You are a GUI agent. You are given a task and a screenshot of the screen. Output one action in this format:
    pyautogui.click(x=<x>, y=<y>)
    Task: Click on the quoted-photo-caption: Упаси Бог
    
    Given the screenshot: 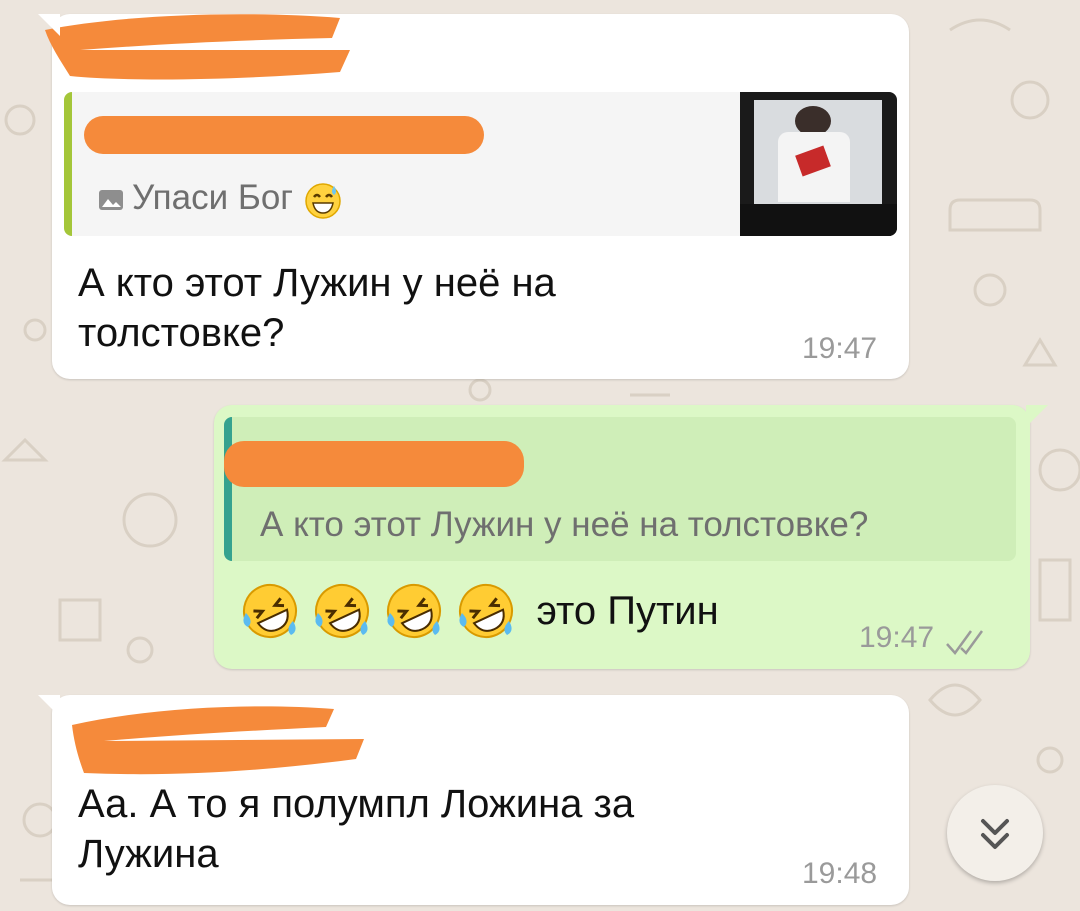 What is the action you would take?
    pyautogui.click(x=220, y=199)
    